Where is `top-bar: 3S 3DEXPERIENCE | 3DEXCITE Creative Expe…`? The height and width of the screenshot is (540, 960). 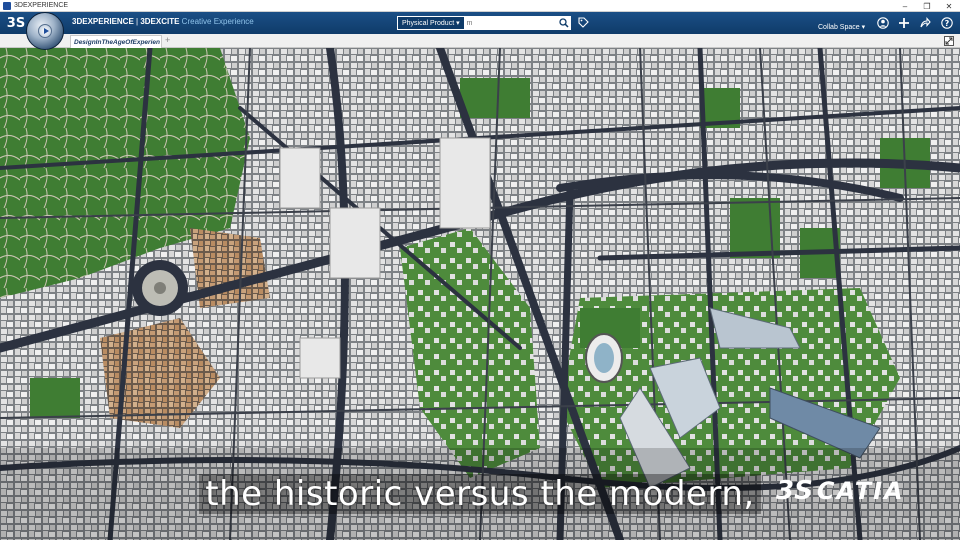
top-bar: 3S 3DEXPERIENCE | 3DEXCITE Creative Expe… is located at coordinates (480, 23).